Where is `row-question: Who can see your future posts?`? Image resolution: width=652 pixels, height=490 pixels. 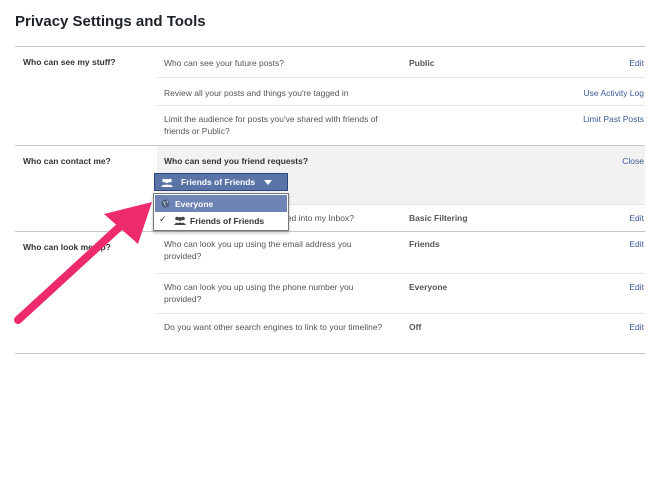
row-question: Who can see your future posts? is located at coordinates (224, 63).